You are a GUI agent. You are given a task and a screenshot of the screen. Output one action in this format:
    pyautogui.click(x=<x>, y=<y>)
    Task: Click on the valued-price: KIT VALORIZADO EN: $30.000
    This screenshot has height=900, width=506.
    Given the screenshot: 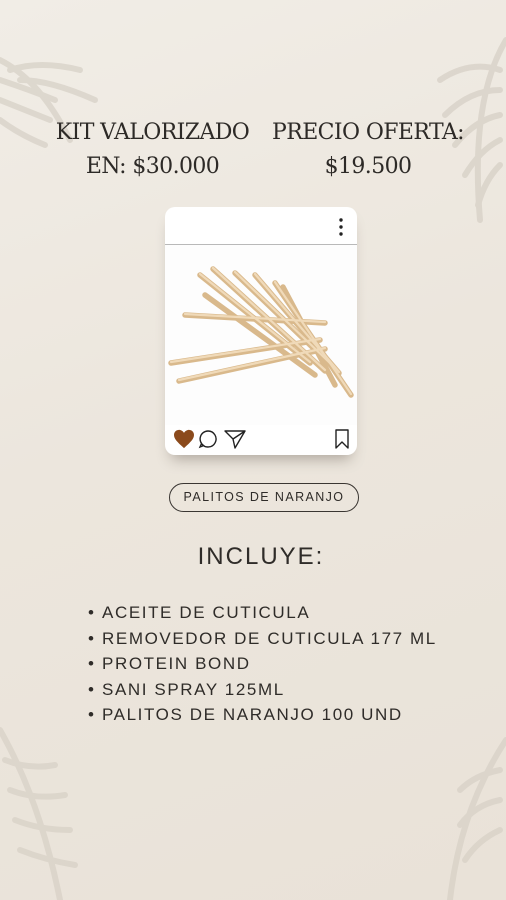 What is the action you would take?
    pyautogui.click(x=152, y=150)
    